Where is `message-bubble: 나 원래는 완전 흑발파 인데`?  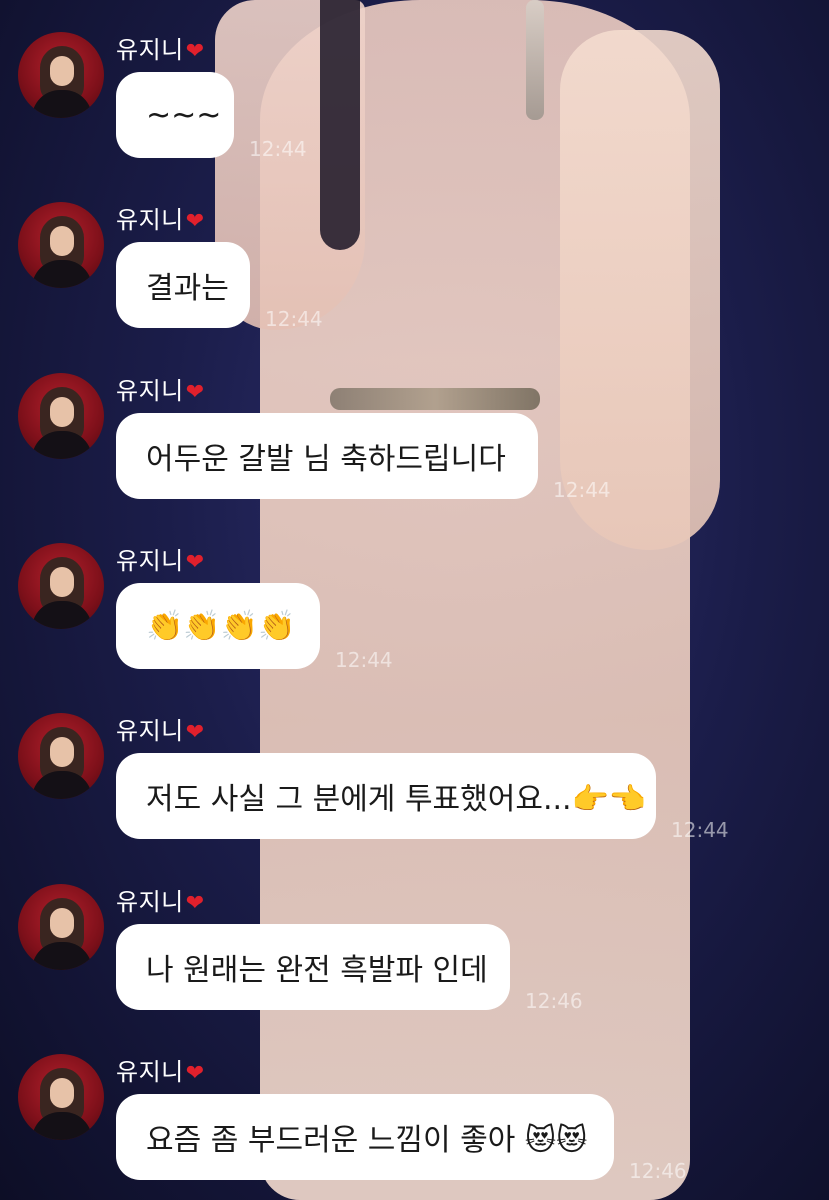
message-bubble: 나 원래는 완전 흑발파 인데 is located at coordinates (313, 967).